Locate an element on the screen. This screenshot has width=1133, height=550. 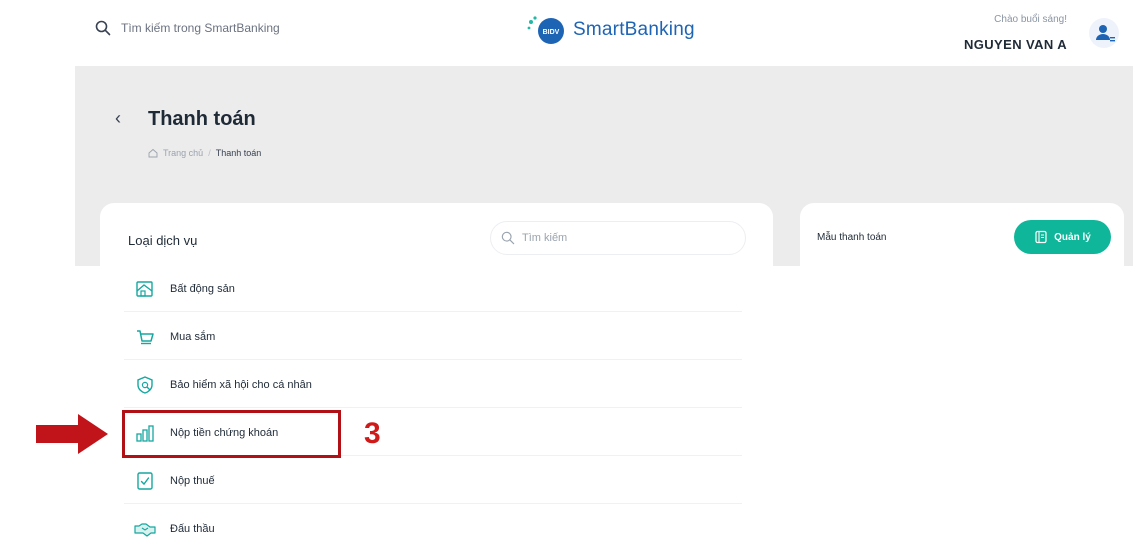
red-arrow-icon is located at coordinates (72, 434).